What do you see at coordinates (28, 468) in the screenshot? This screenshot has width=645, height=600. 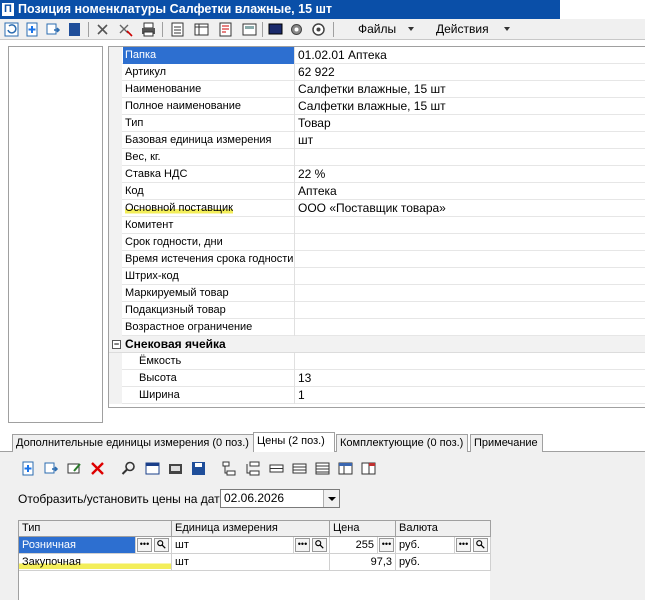 I see `add-icon` at bounding box center [28, 468].